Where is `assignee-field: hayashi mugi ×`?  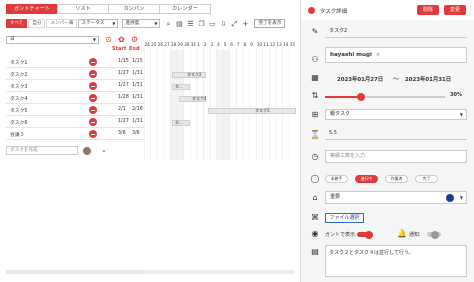 assignee-field: hayashi mugi × is located at coordinates (396, 55).